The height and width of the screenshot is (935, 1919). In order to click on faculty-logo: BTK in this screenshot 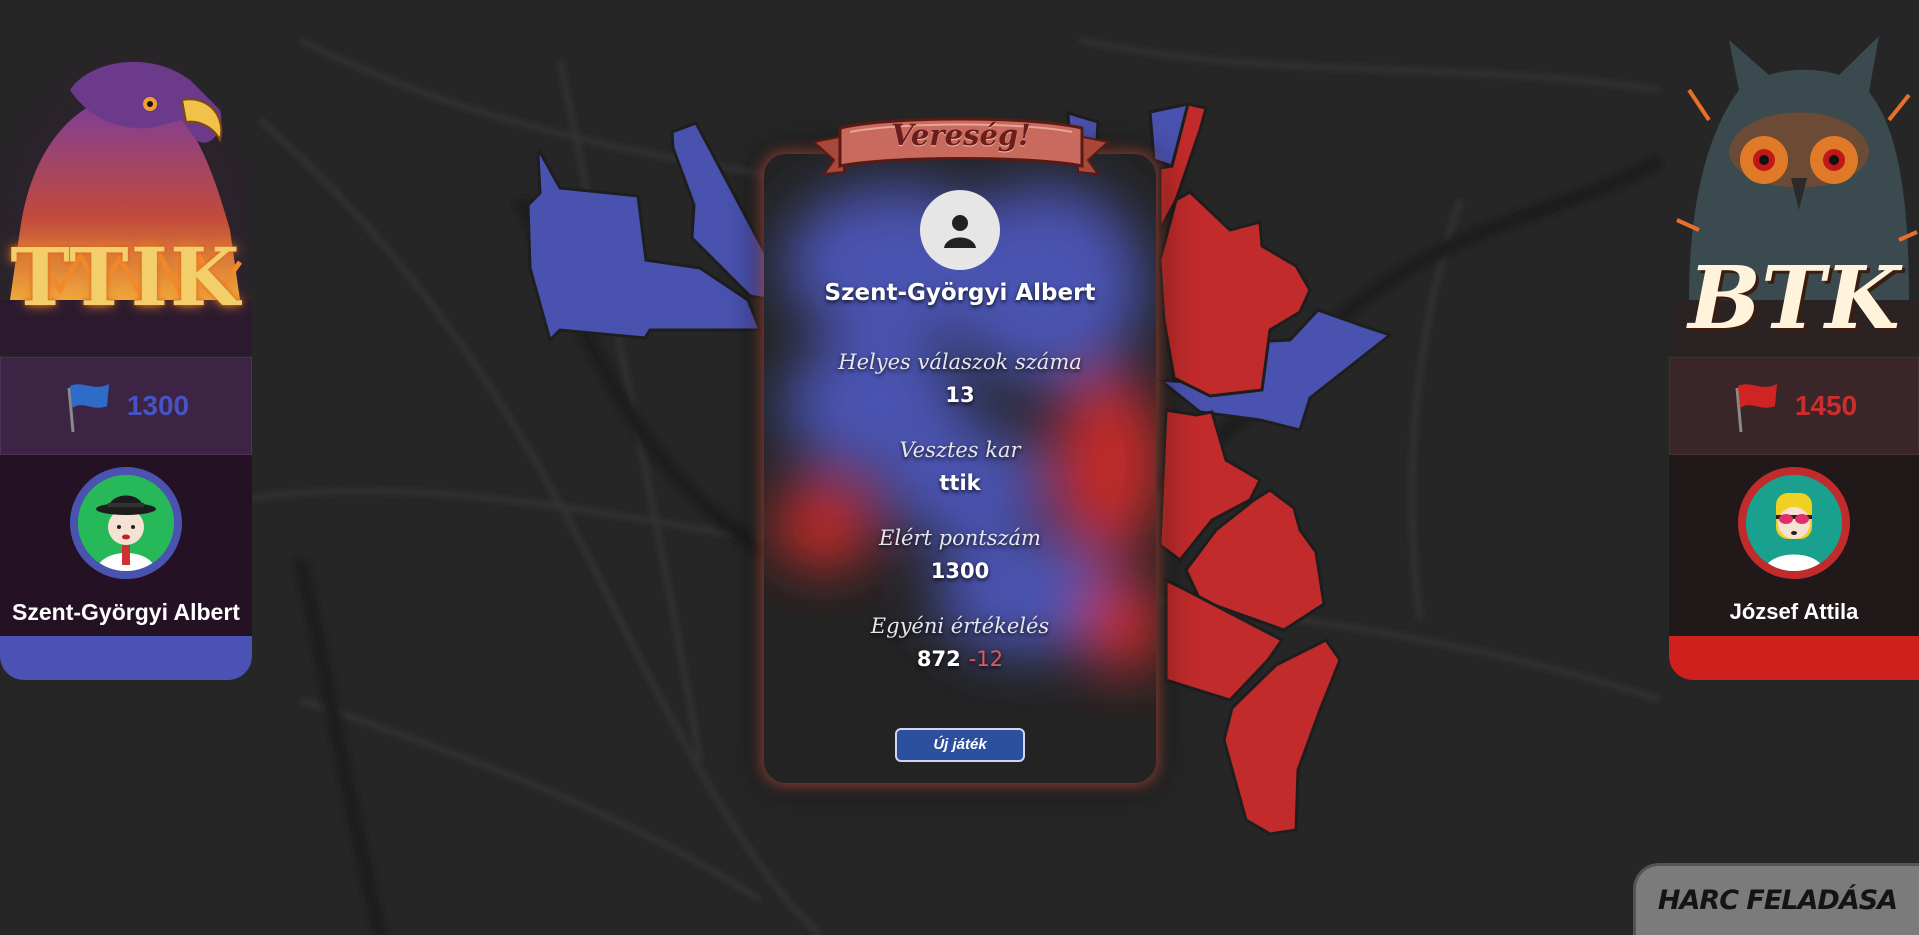, I will do `click(1794, 298)`.